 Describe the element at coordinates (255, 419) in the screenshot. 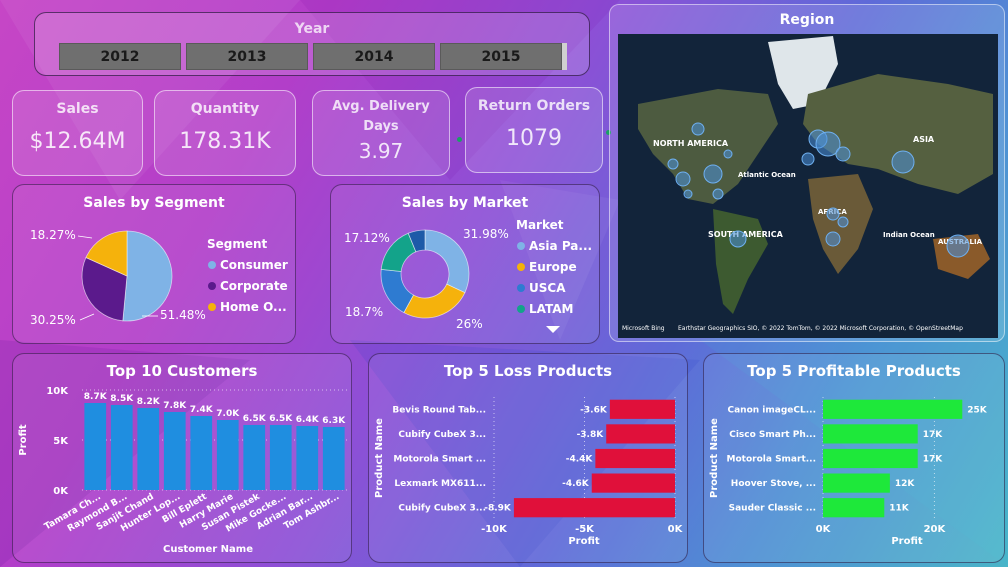

I see `data-label: 6.5K` at that location.